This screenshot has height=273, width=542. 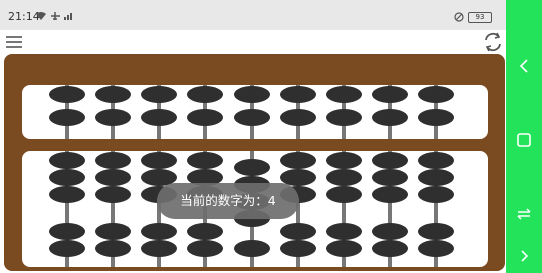 What do you see at coordinates (253, 15) in the screenshot?
I see `status-bar: 21:14 93` at bounding box center [253, 15].